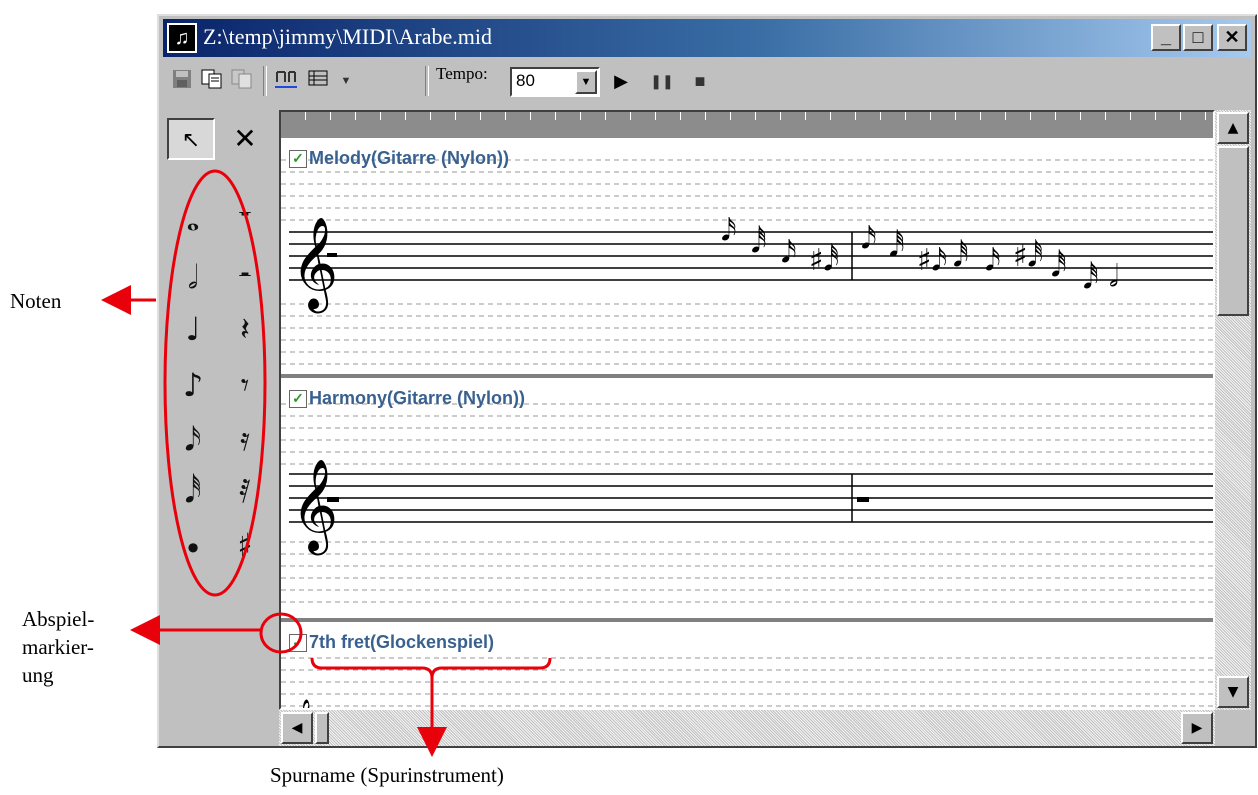 The width and height of the screenshot is (1258, 795). I want to click on track-name: Harmony(Gitarre (Nylon)), so click(417, 398).